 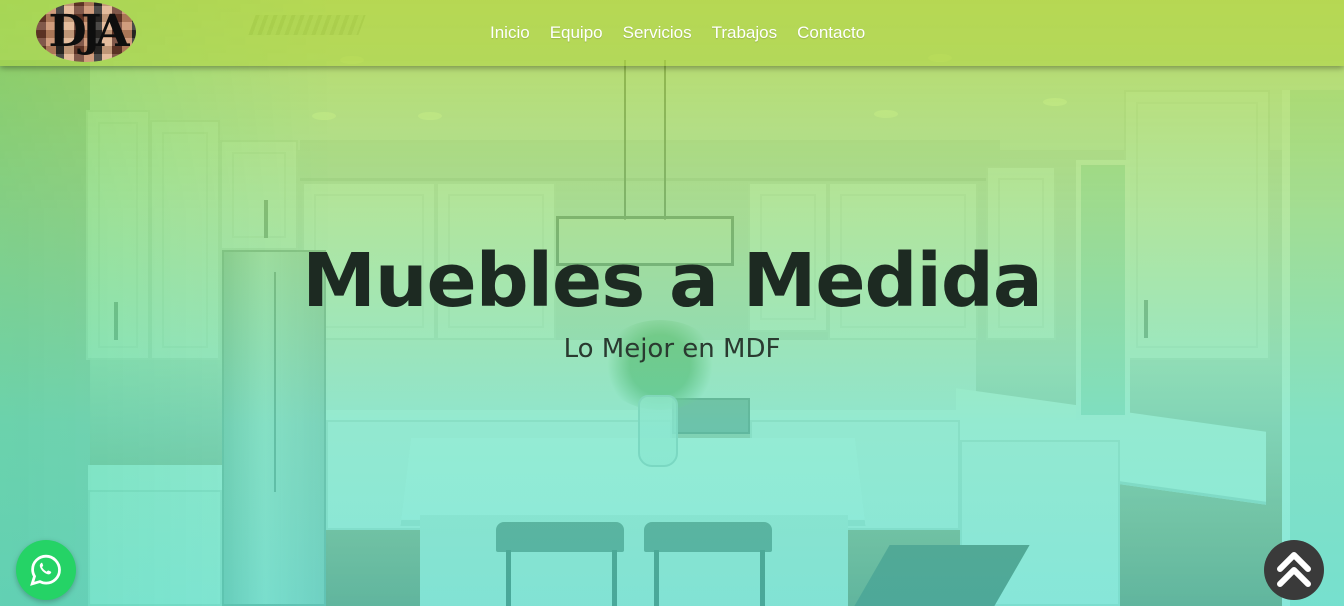 I want to click on nav-link-equipo: Equipo, so click(x=576, y=33).